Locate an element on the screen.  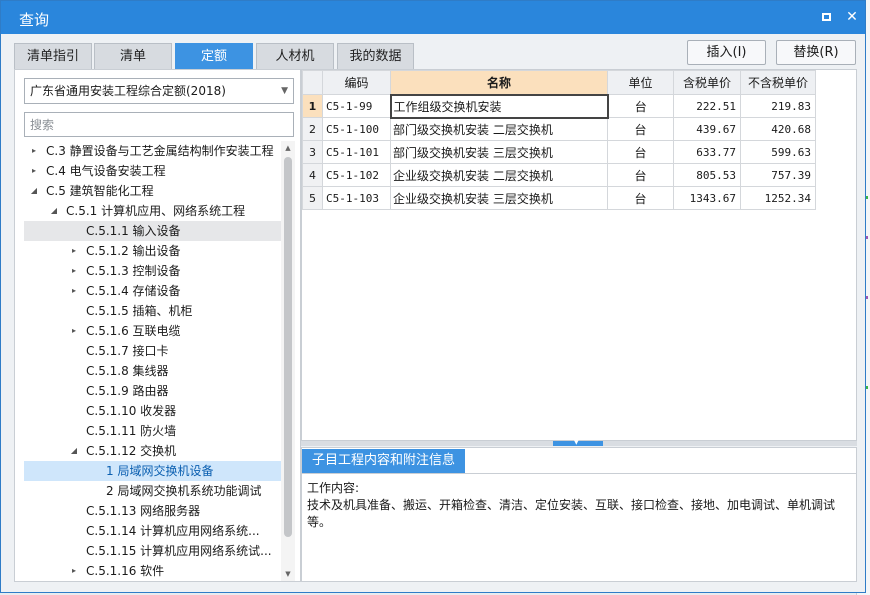
cell-code: C5-1-101 is located at coordinates (356, 152).